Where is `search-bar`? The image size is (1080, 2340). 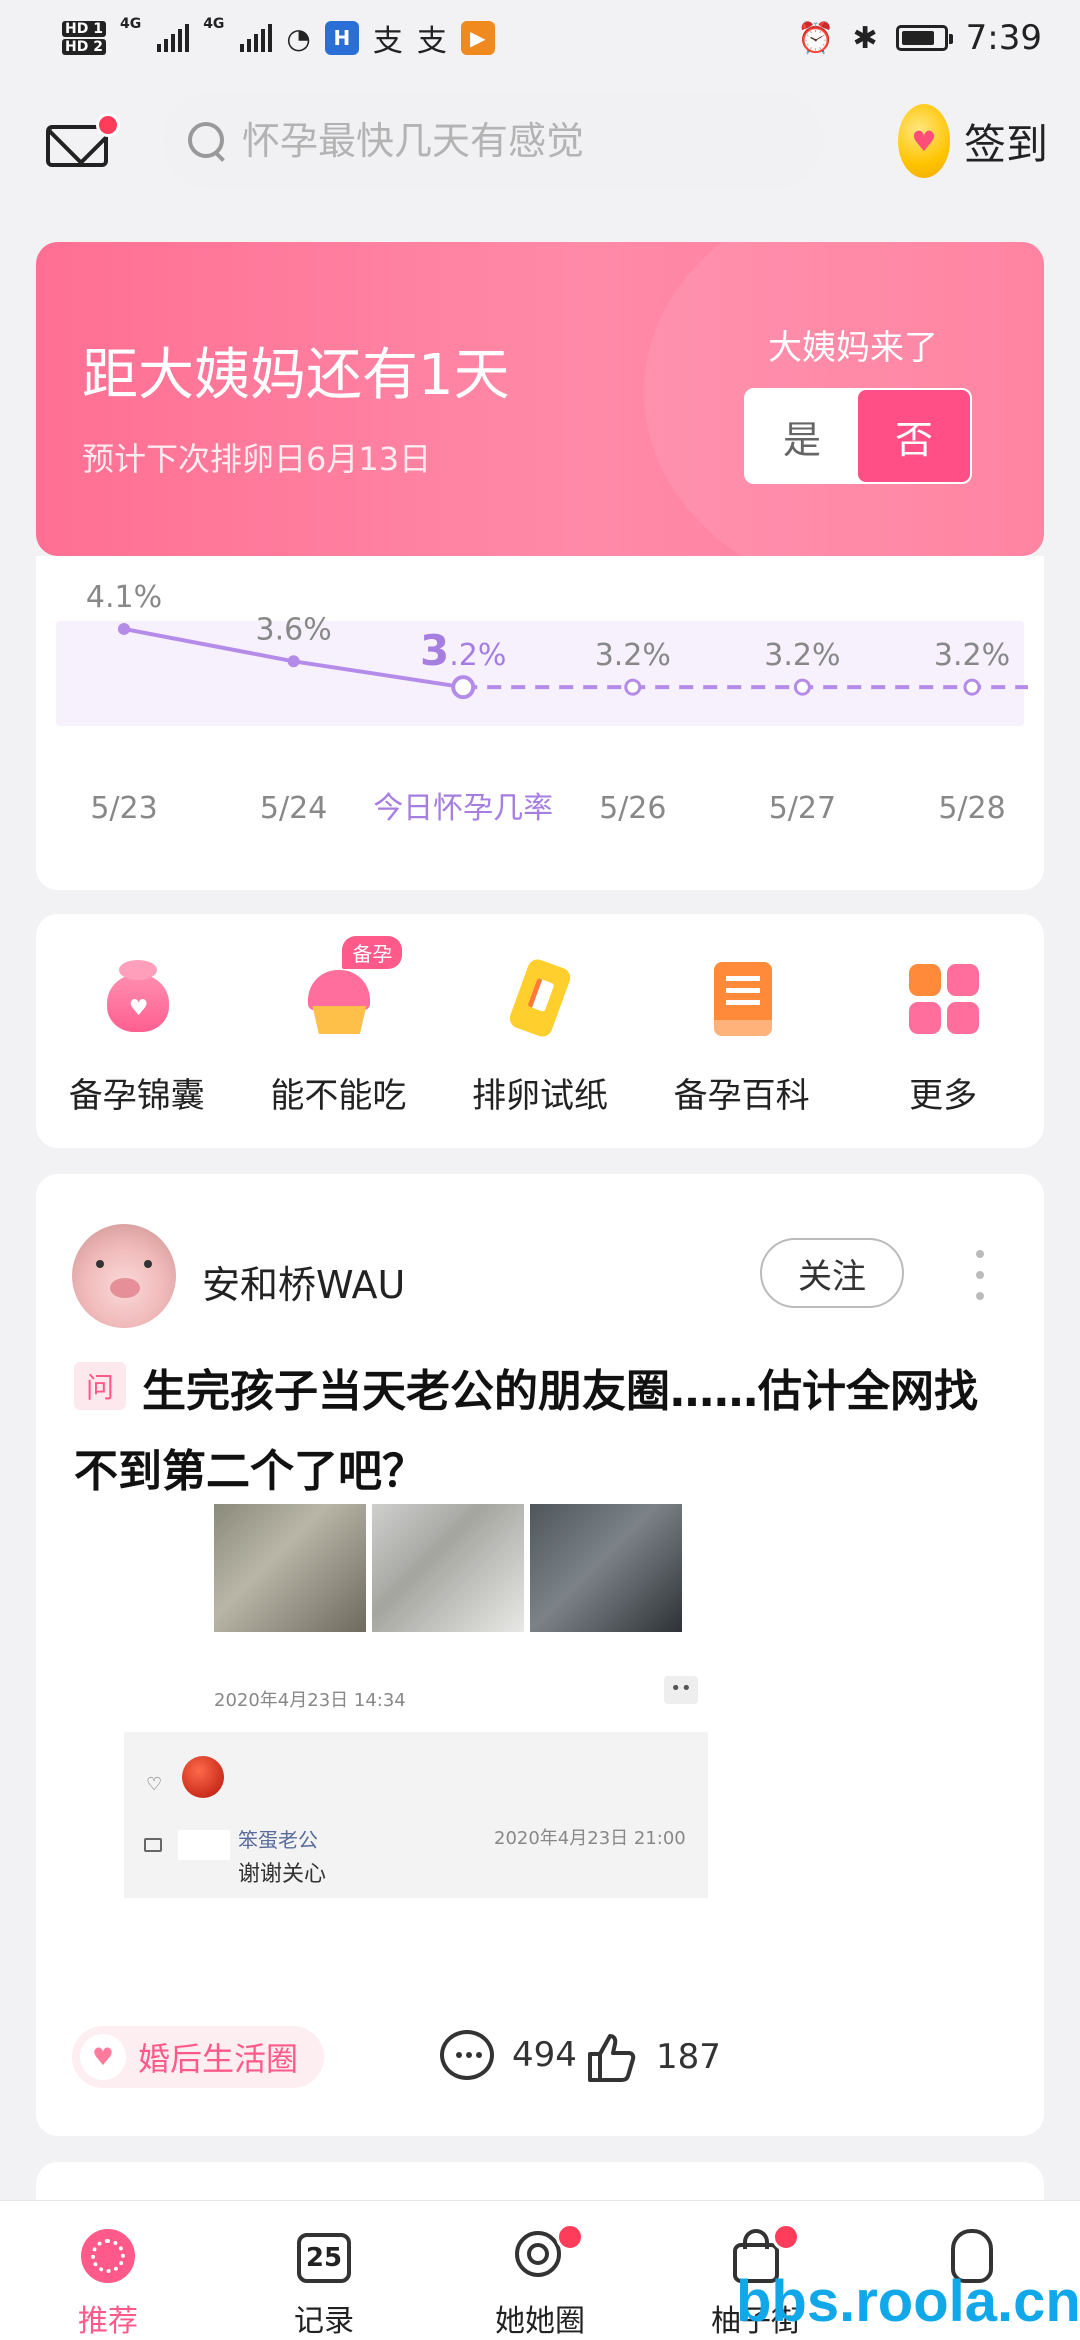
search-bar is located at coordinates (493, 141).